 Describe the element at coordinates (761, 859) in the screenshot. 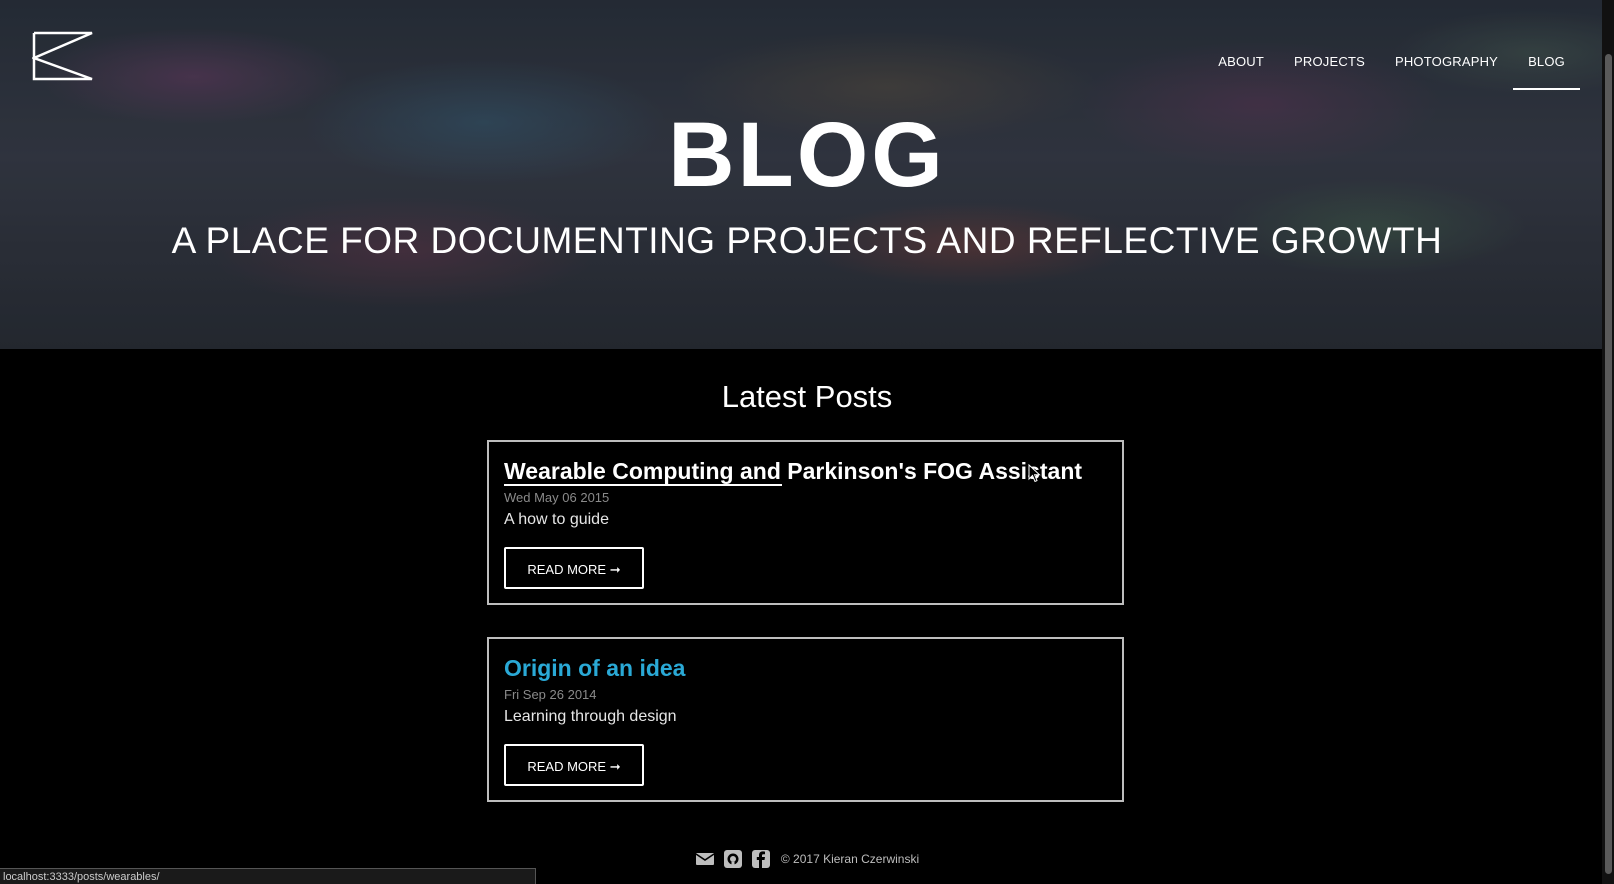

I see `facebook-icon` at that location.